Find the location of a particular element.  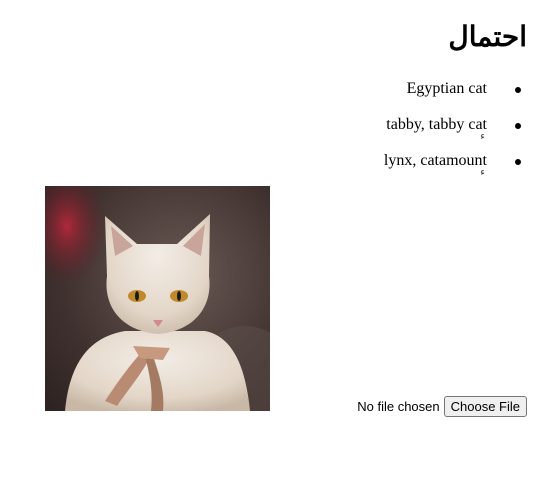

page-title: احتمال is located at coordinates (487, 37).